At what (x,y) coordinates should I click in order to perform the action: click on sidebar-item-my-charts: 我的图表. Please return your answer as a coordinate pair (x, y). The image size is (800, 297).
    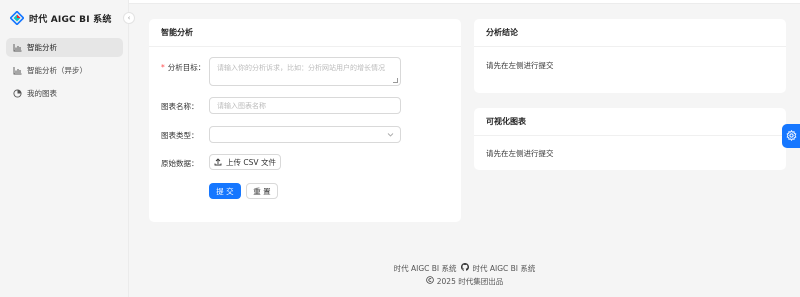
    Looking at the image, I should click on (64, 93).